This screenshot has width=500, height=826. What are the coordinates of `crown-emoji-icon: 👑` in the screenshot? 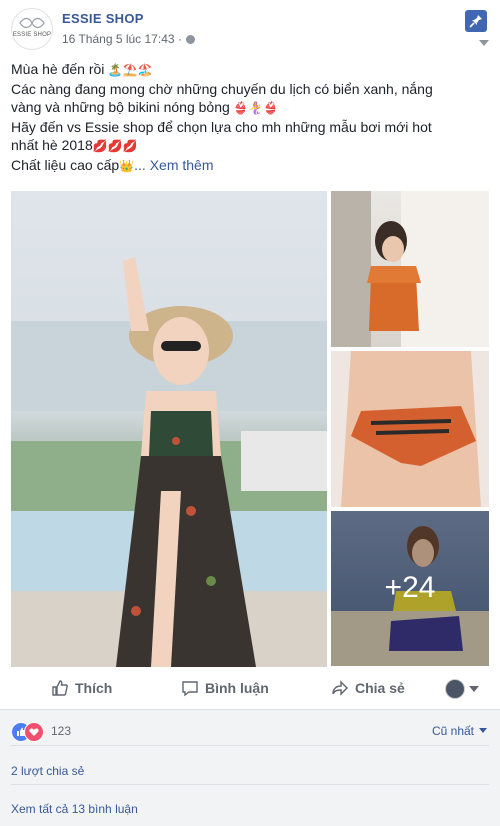 It's located at (127, 165).